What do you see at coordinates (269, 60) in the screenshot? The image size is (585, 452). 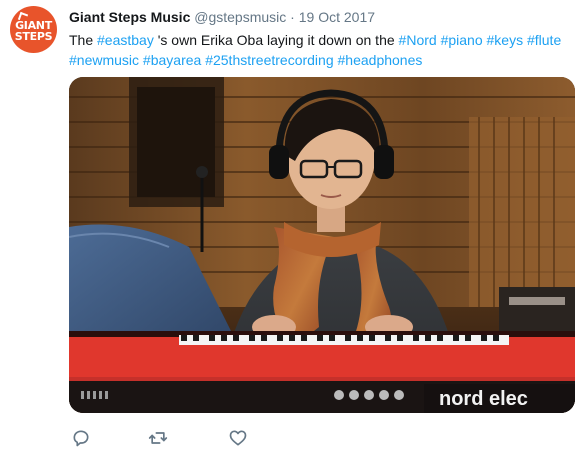 I see `hashtag-25thstreetrecording: #25thstreetrecording` at bounding box center [269, 60].